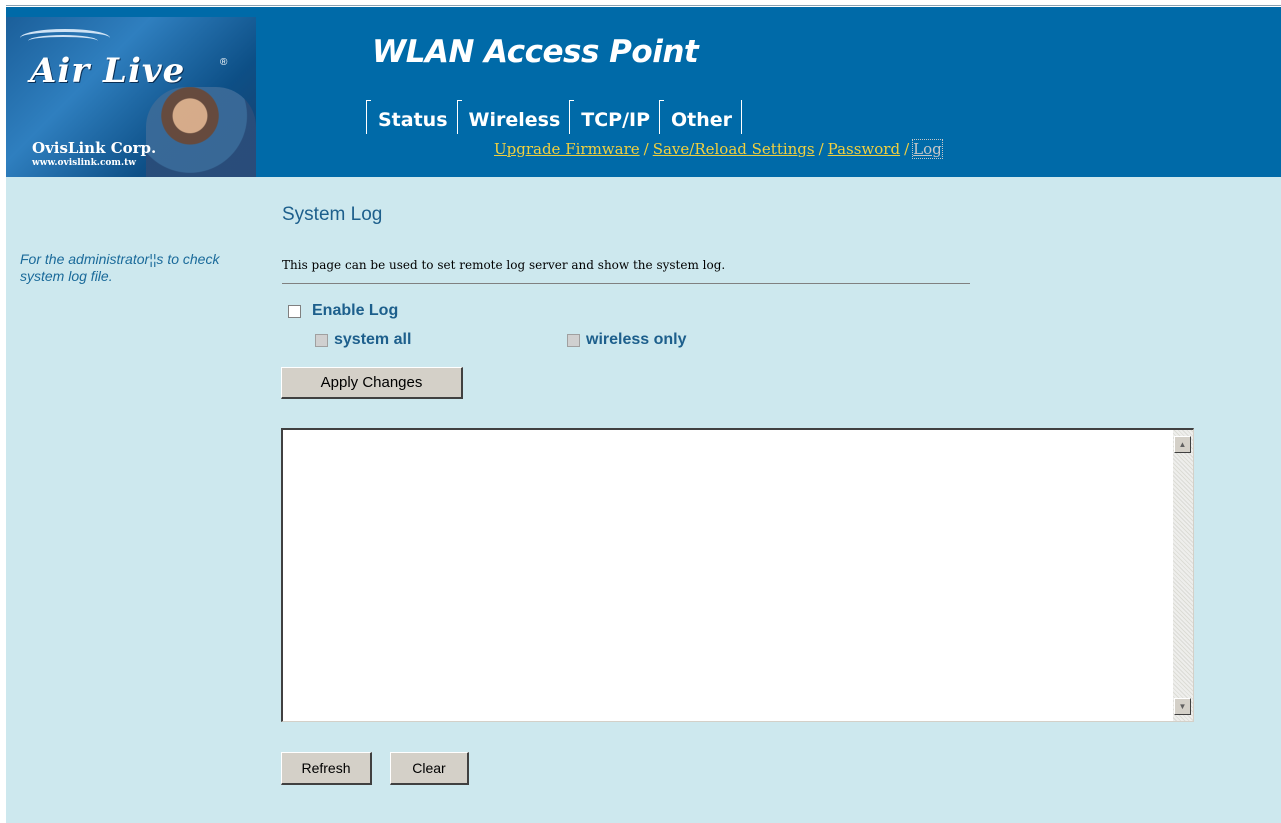 The image size is (1281, 823). What do you see at coordinates (372, 383) in the screenshot?
I see `apply-changes-button: Apply Changes` at bounding box center [372, 383].